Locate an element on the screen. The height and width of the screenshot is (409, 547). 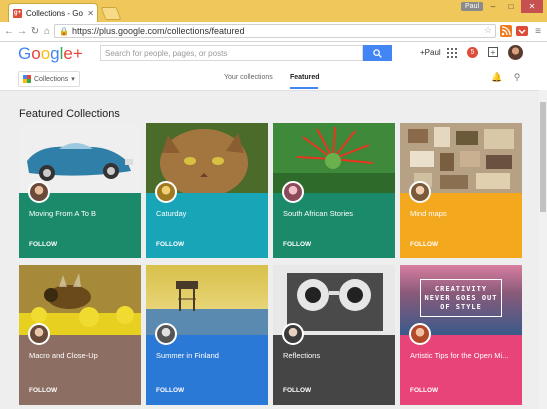
collection-card: Moving From A To B FOLLOW is located at coordinates (80, 190).